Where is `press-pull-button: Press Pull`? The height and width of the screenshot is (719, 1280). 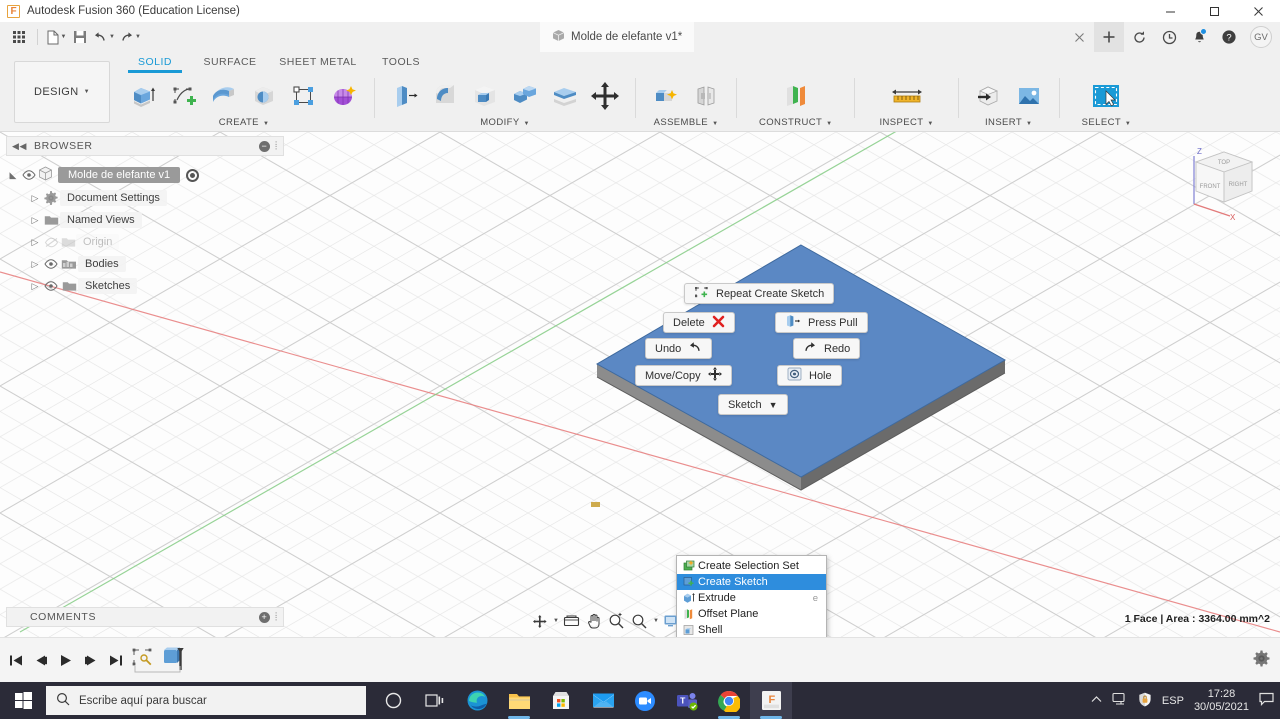 press-pull-button: Press Pull is located at coordinates (821, 322).